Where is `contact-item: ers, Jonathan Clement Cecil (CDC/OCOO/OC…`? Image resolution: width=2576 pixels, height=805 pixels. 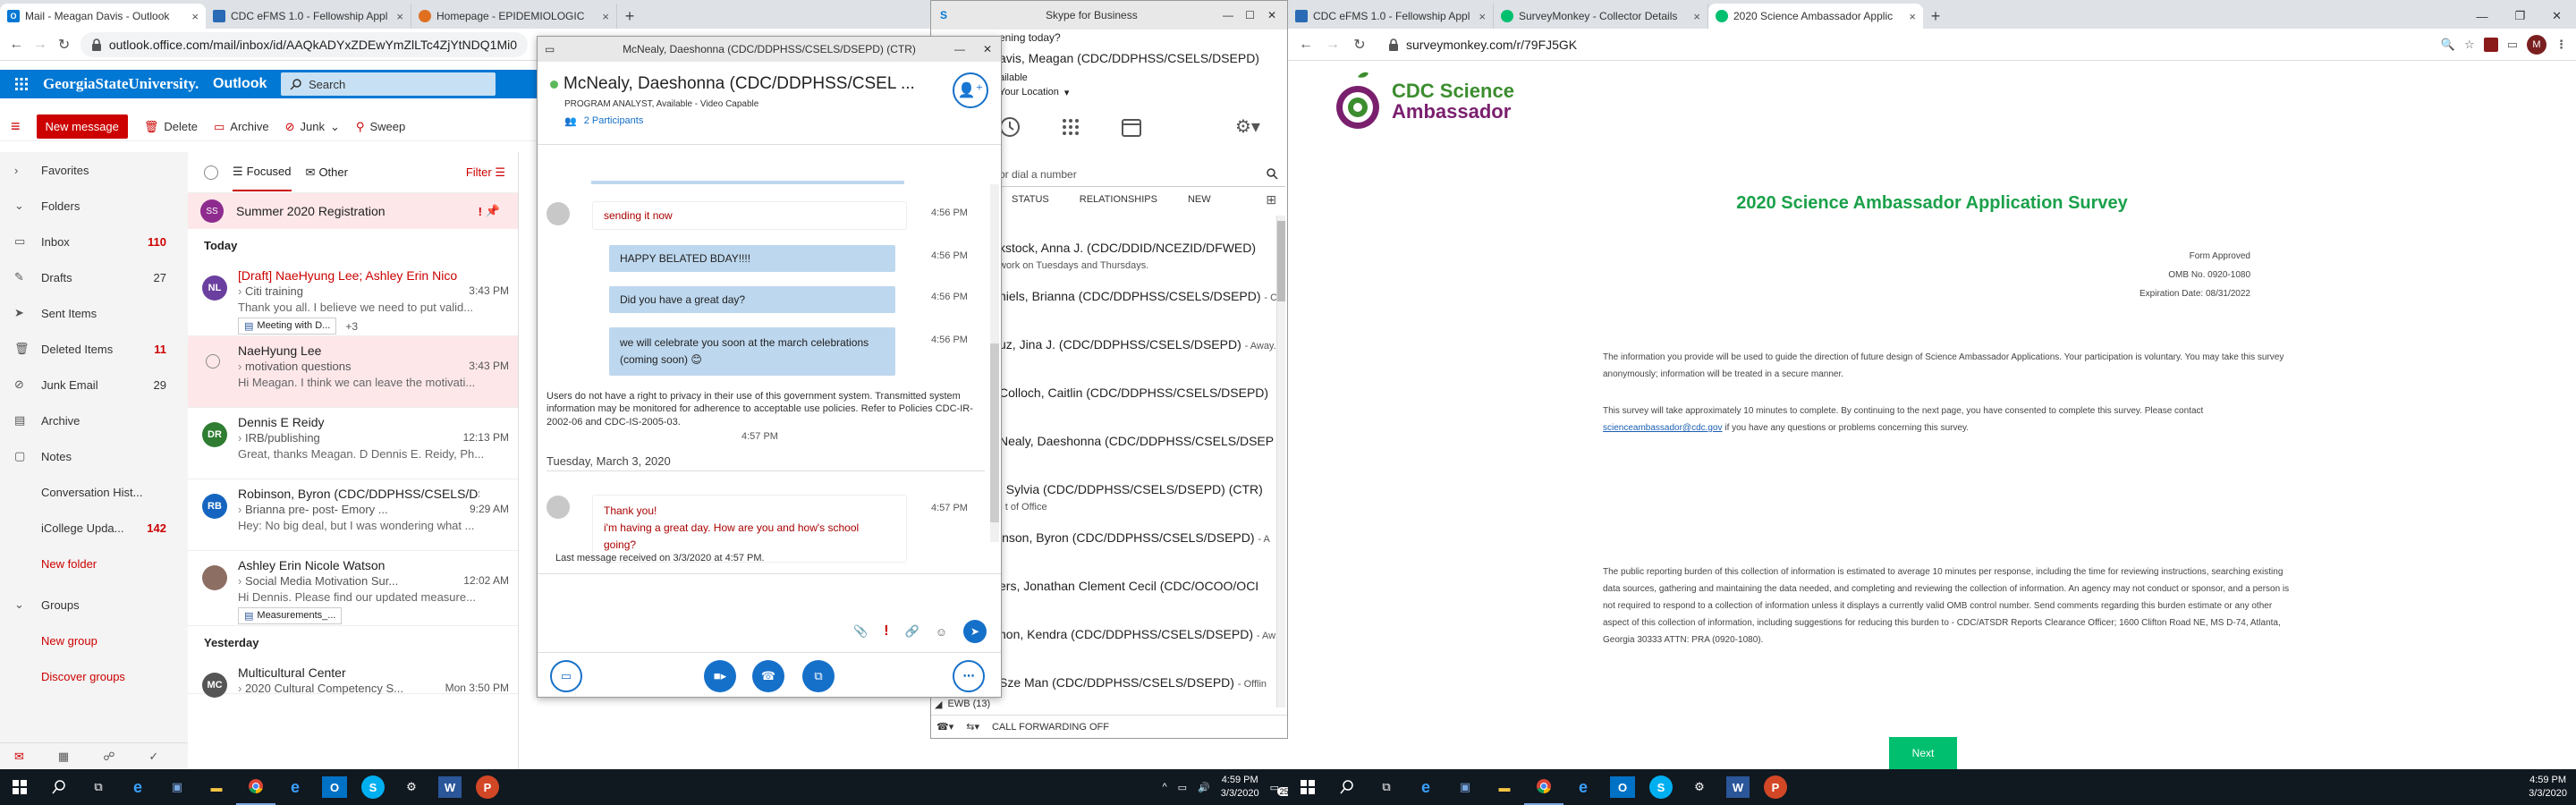
contact-item: ers, Jonathan Clement Cecil (CDC/OCOO/OC… is located at coordinates (1143, 586).